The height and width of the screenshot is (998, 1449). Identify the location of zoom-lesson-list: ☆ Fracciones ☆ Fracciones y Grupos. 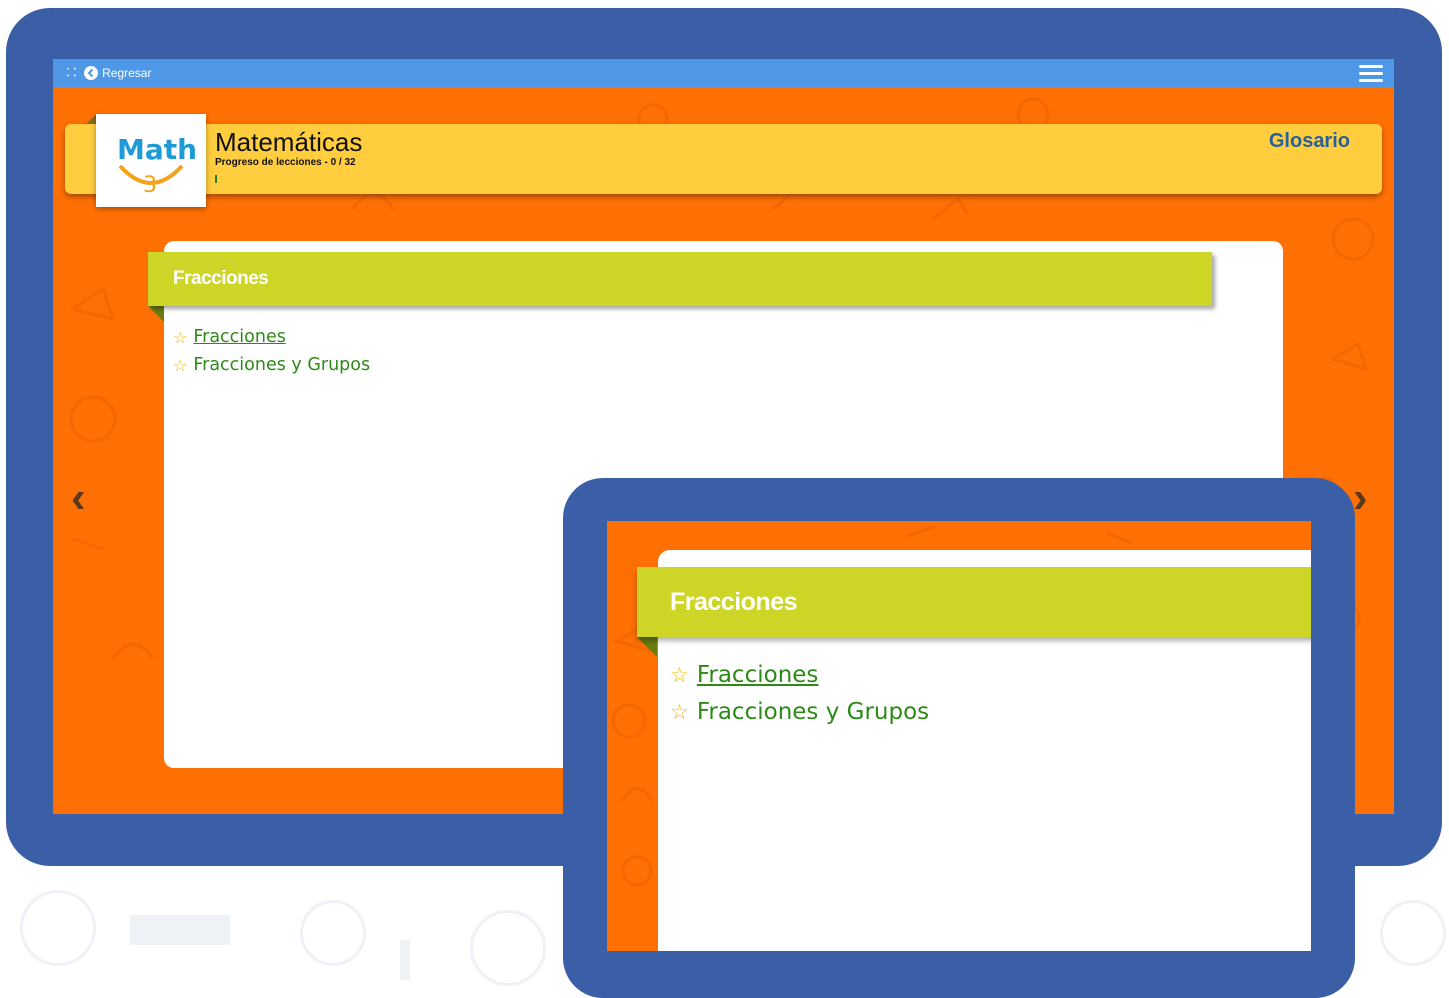
(799, 693).